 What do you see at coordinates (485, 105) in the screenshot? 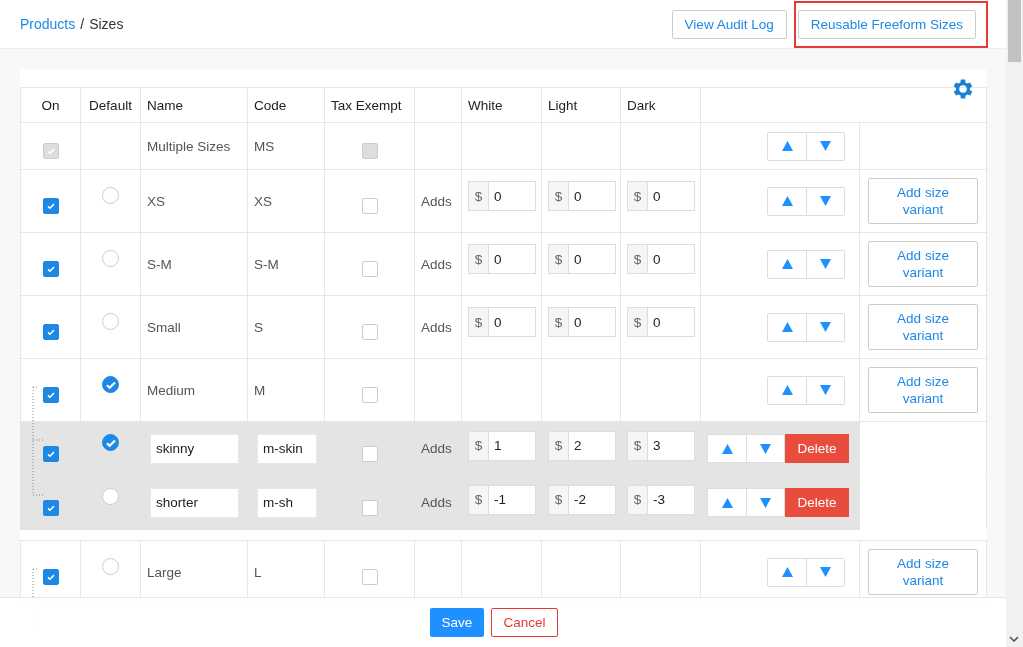
I see `column-header: White` at bounding box center [485, 105].